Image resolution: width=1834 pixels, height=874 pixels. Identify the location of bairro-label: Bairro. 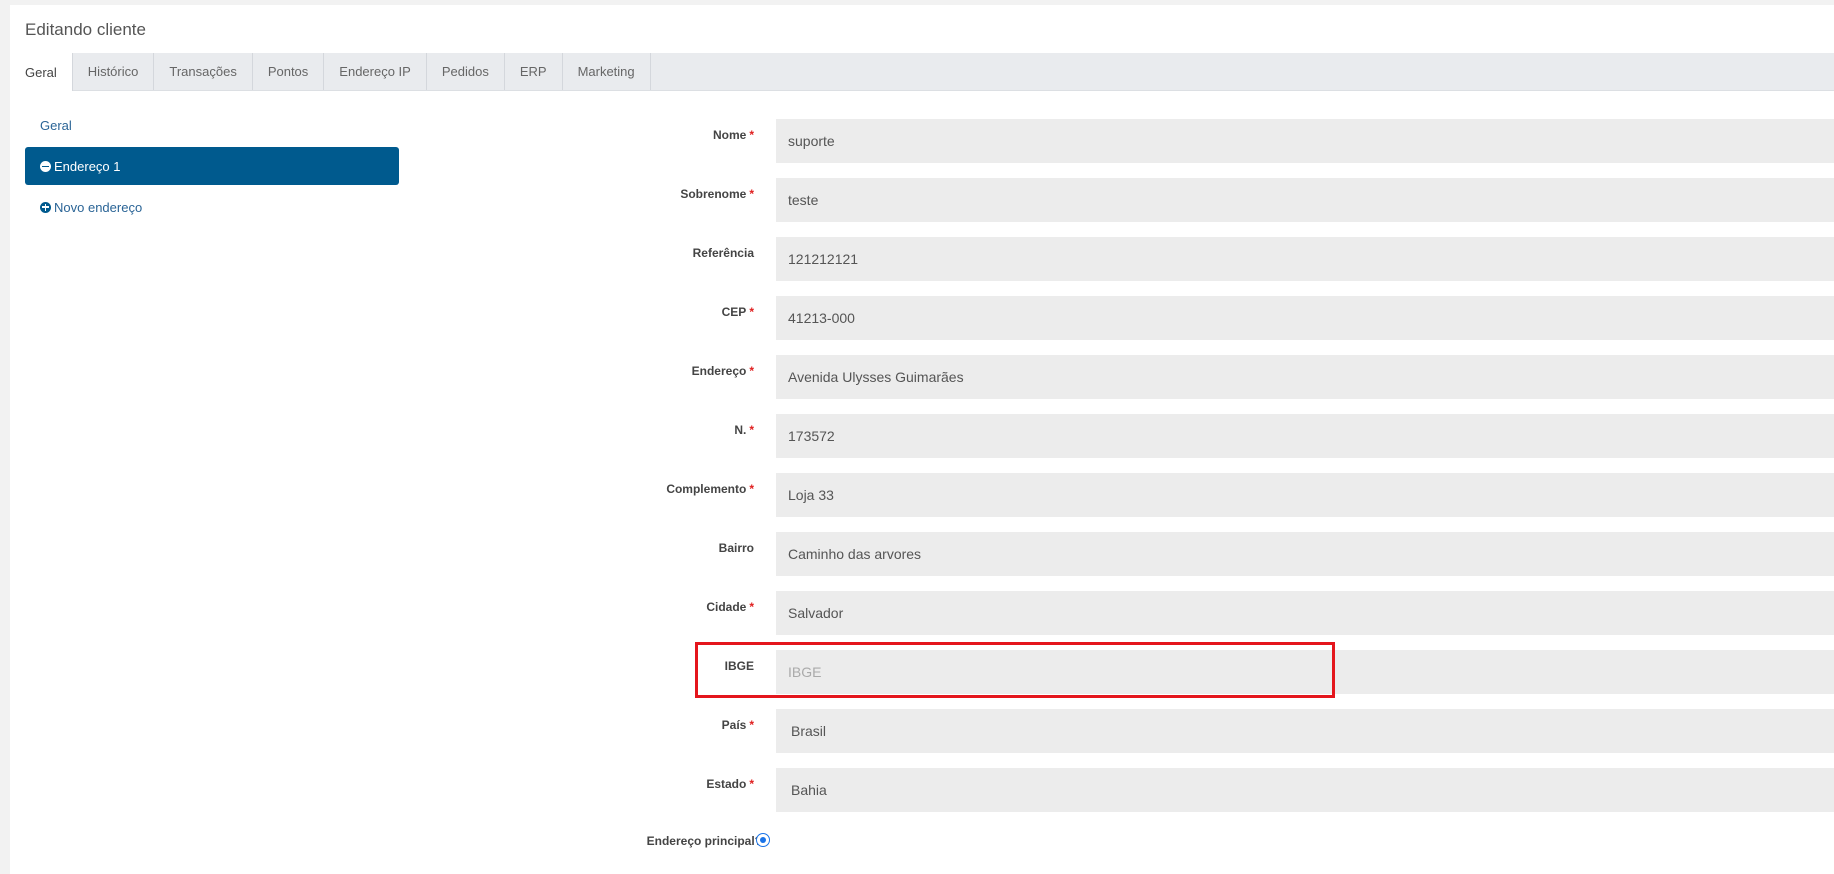
(736, 548).